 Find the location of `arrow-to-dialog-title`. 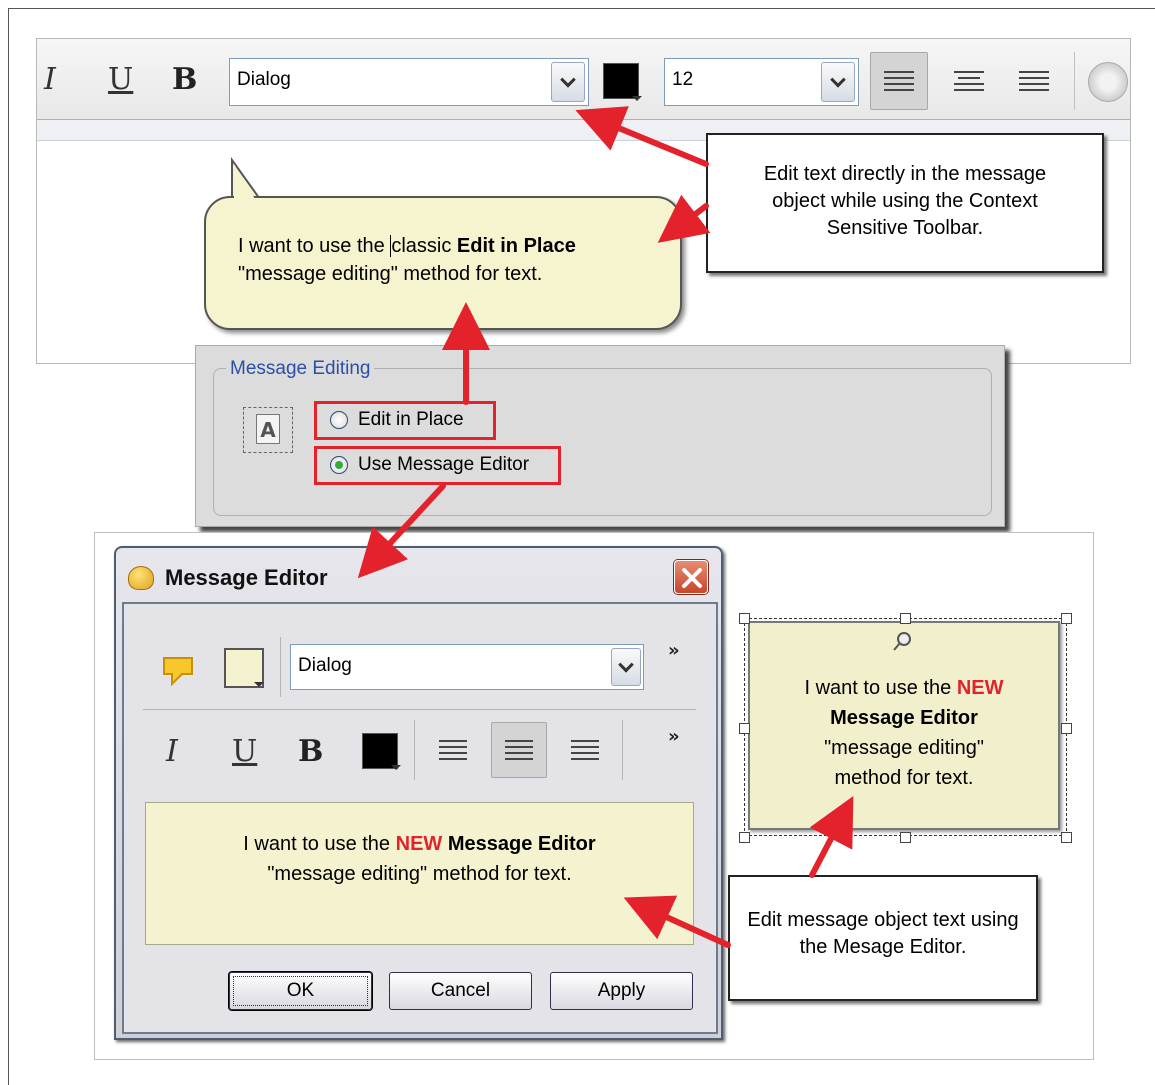

arrow-to-dialog-title is located at coordinates (401, 531).